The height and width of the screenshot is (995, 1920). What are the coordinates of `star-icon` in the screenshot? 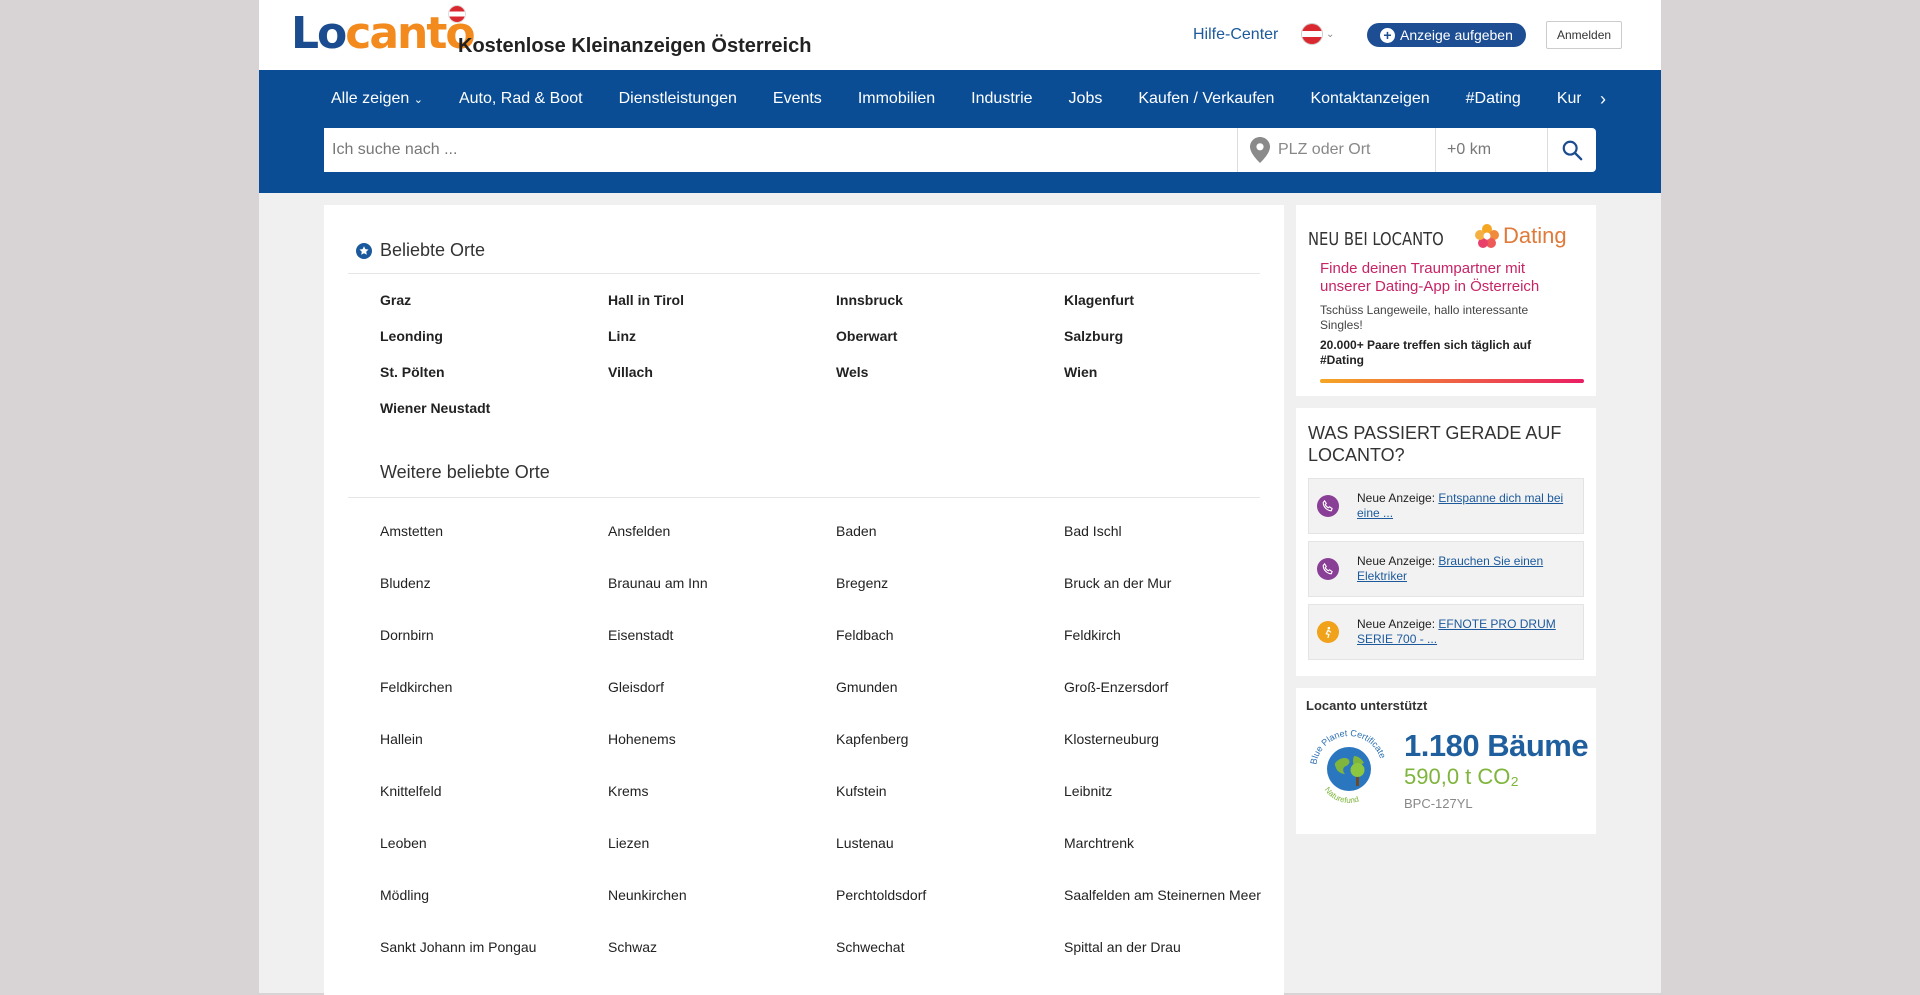 It's located at (364, 251).